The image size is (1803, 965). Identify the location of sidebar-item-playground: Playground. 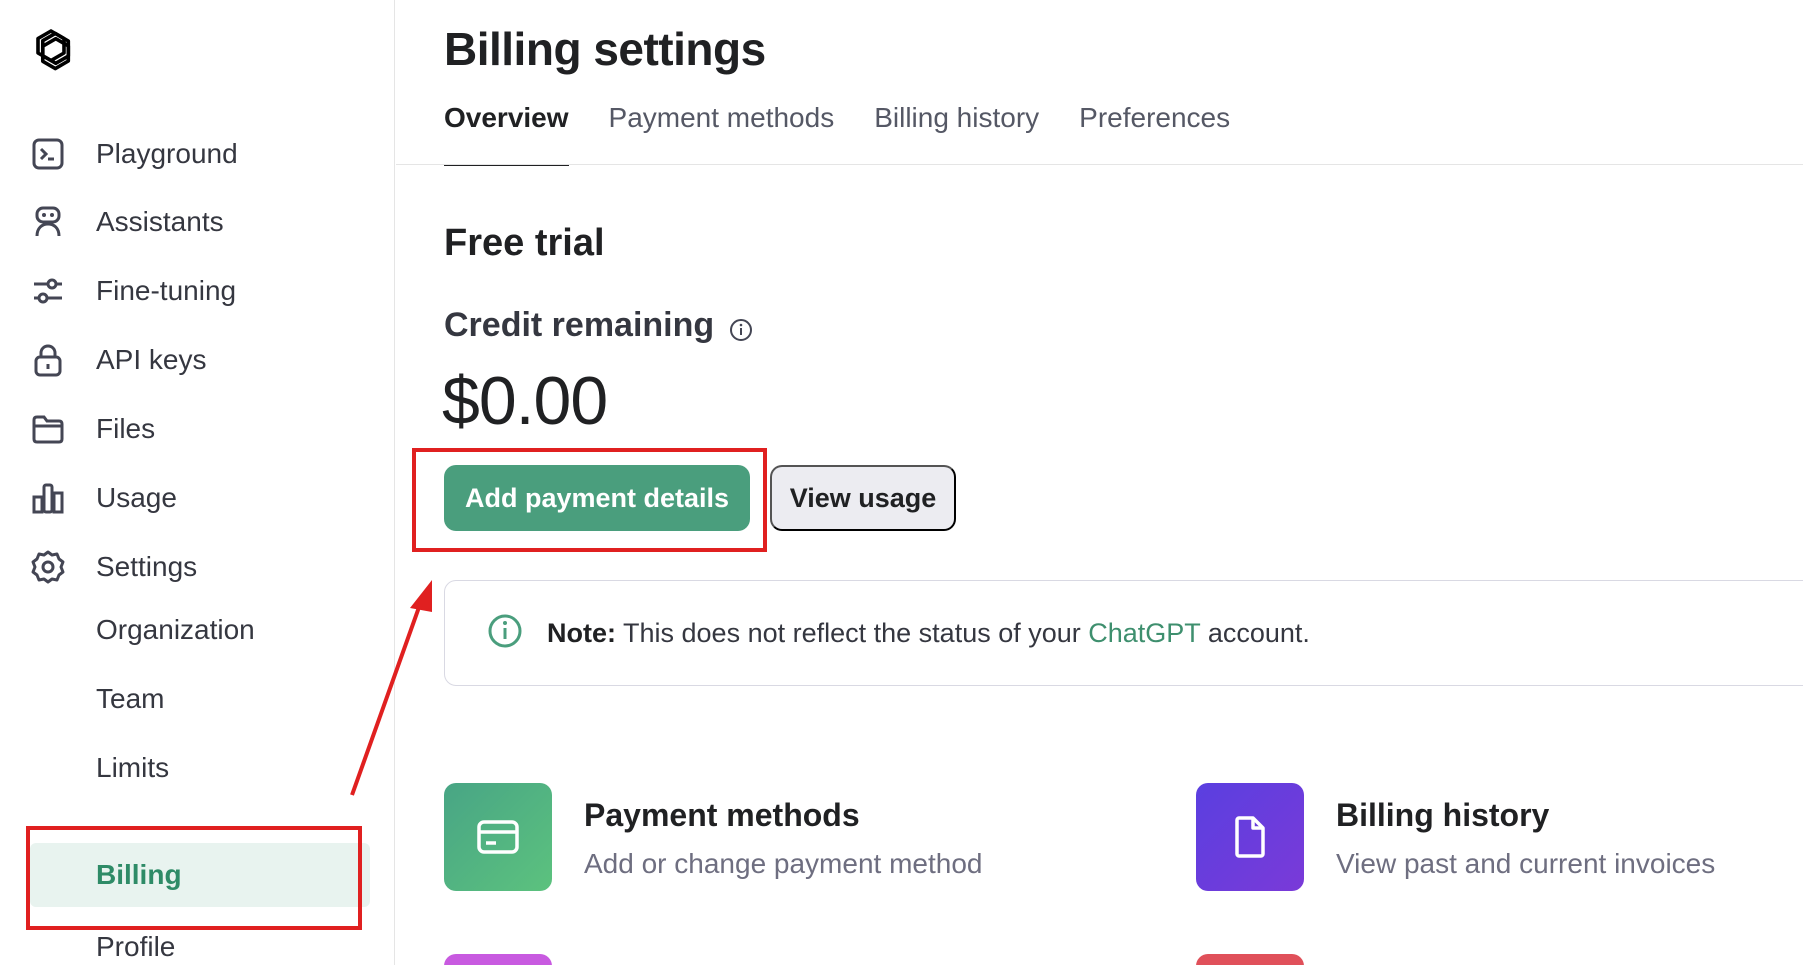
(200, 154).